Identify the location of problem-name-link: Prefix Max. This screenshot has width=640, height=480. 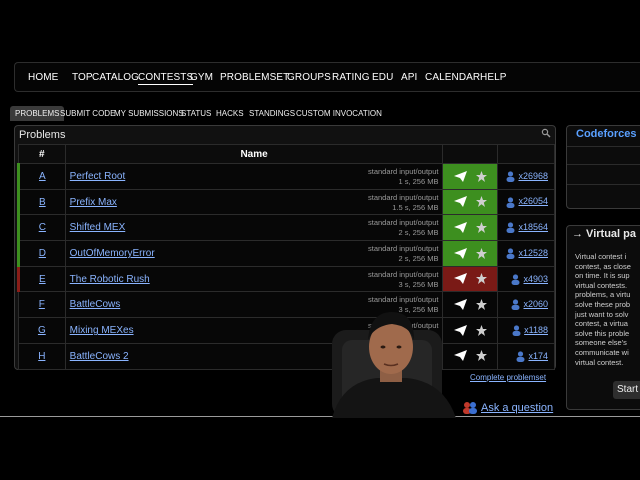
(93, 202).